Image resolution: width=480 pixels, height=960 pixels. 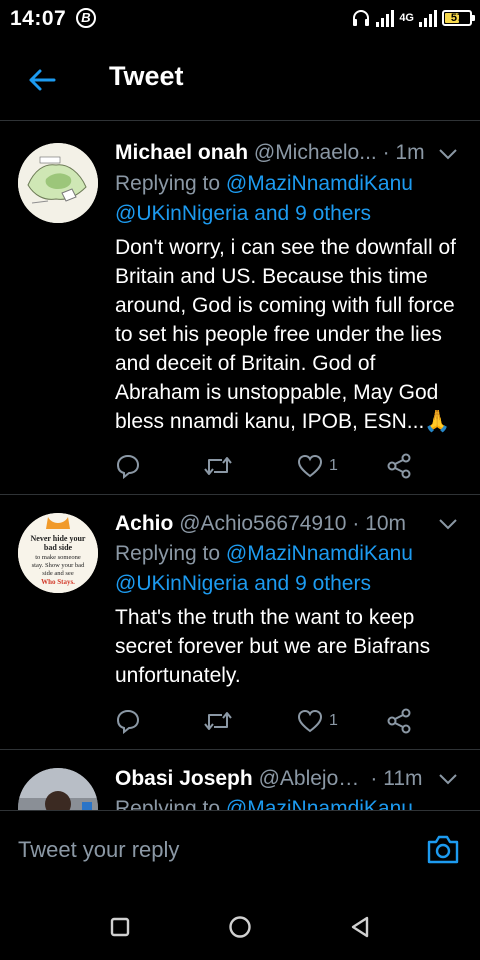 I want to click on person-photo-icon, so click(x=58, y=789).